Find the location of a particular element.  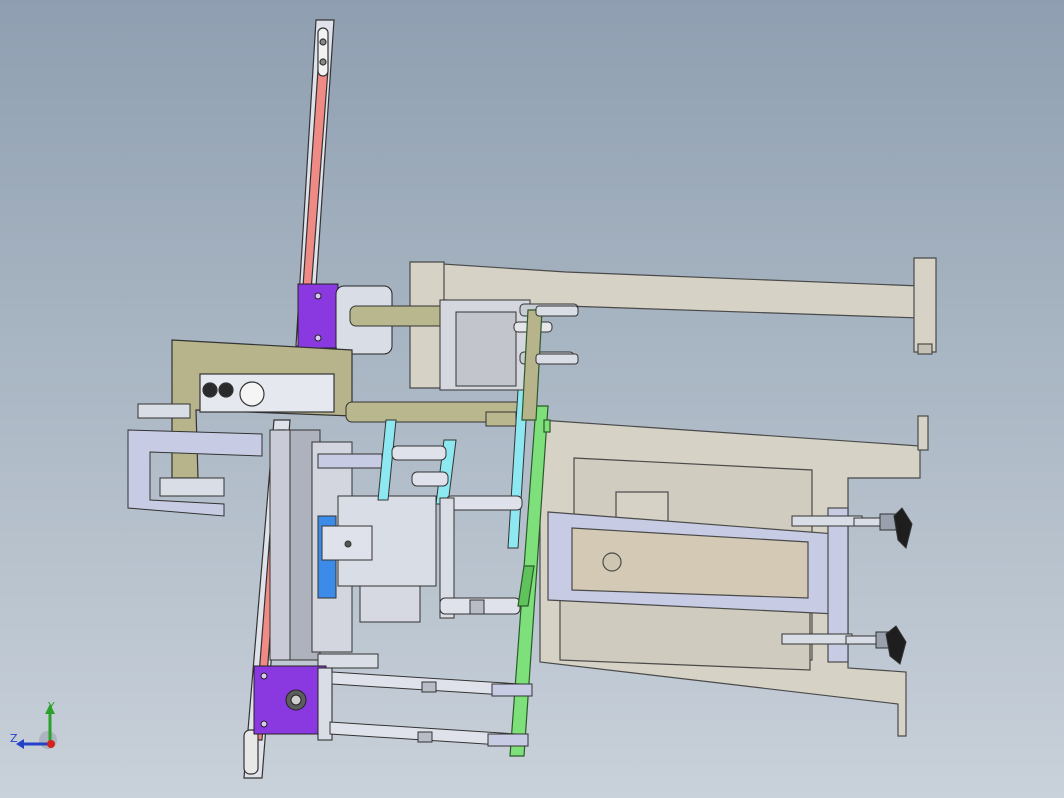

y-axis-label: Y is located at coordinates (51, 706).